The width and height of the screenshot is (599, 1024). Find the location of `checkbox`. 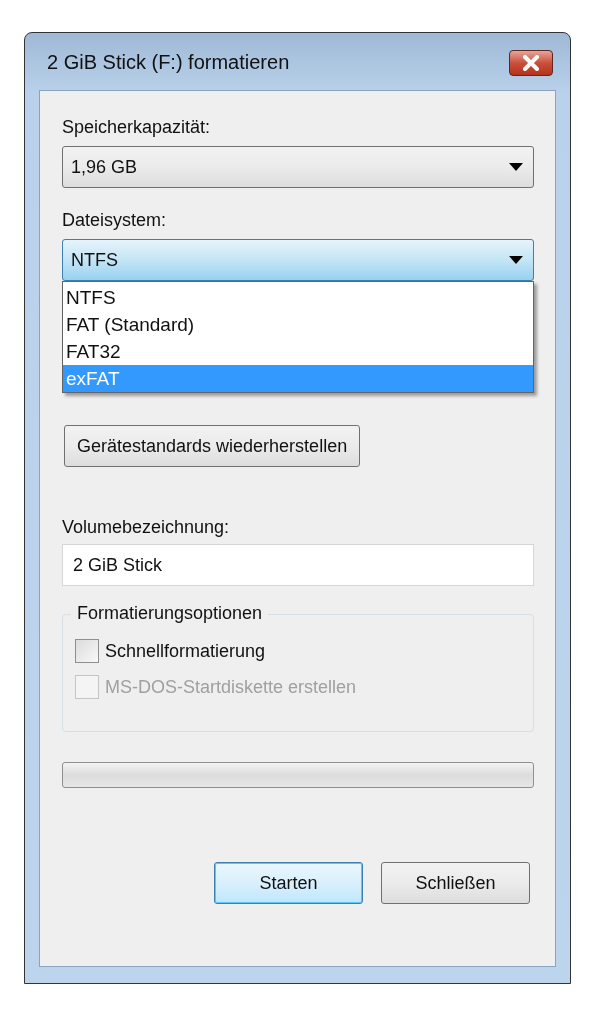

checkbox is located at coordinates (87, 651).